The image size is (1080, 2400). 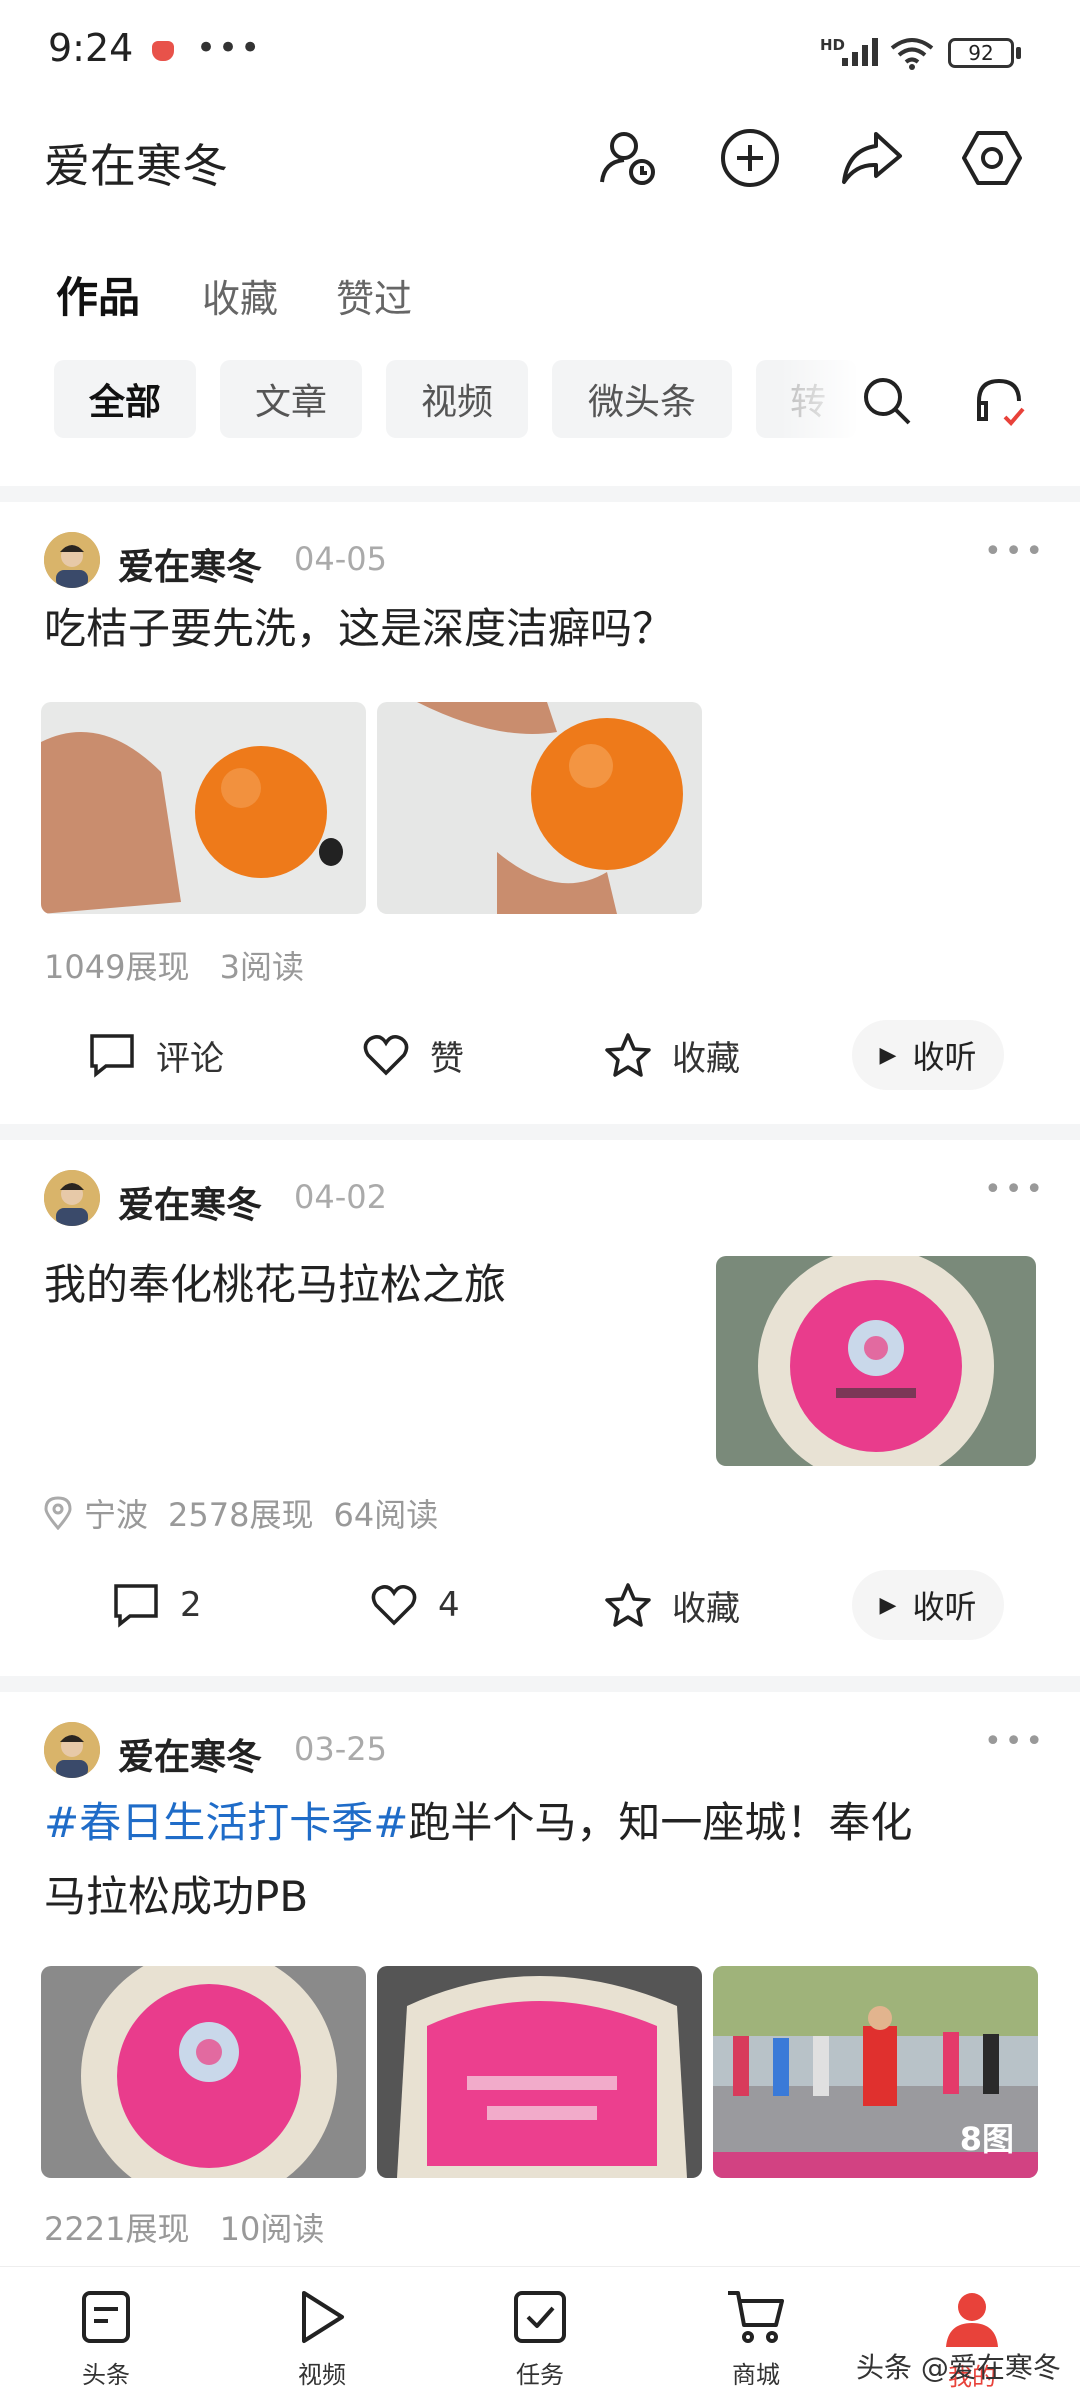 I want to click on location-icon, so click(x=58, y=1513).